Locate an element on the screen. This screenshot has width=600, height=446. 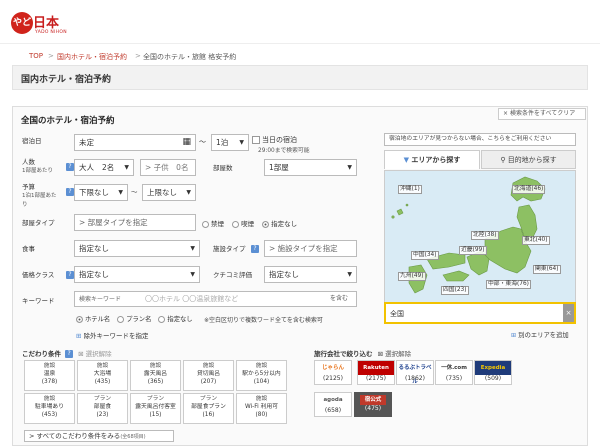
condition-name: 駅から5分以内 is located at coordinates (261, 374).